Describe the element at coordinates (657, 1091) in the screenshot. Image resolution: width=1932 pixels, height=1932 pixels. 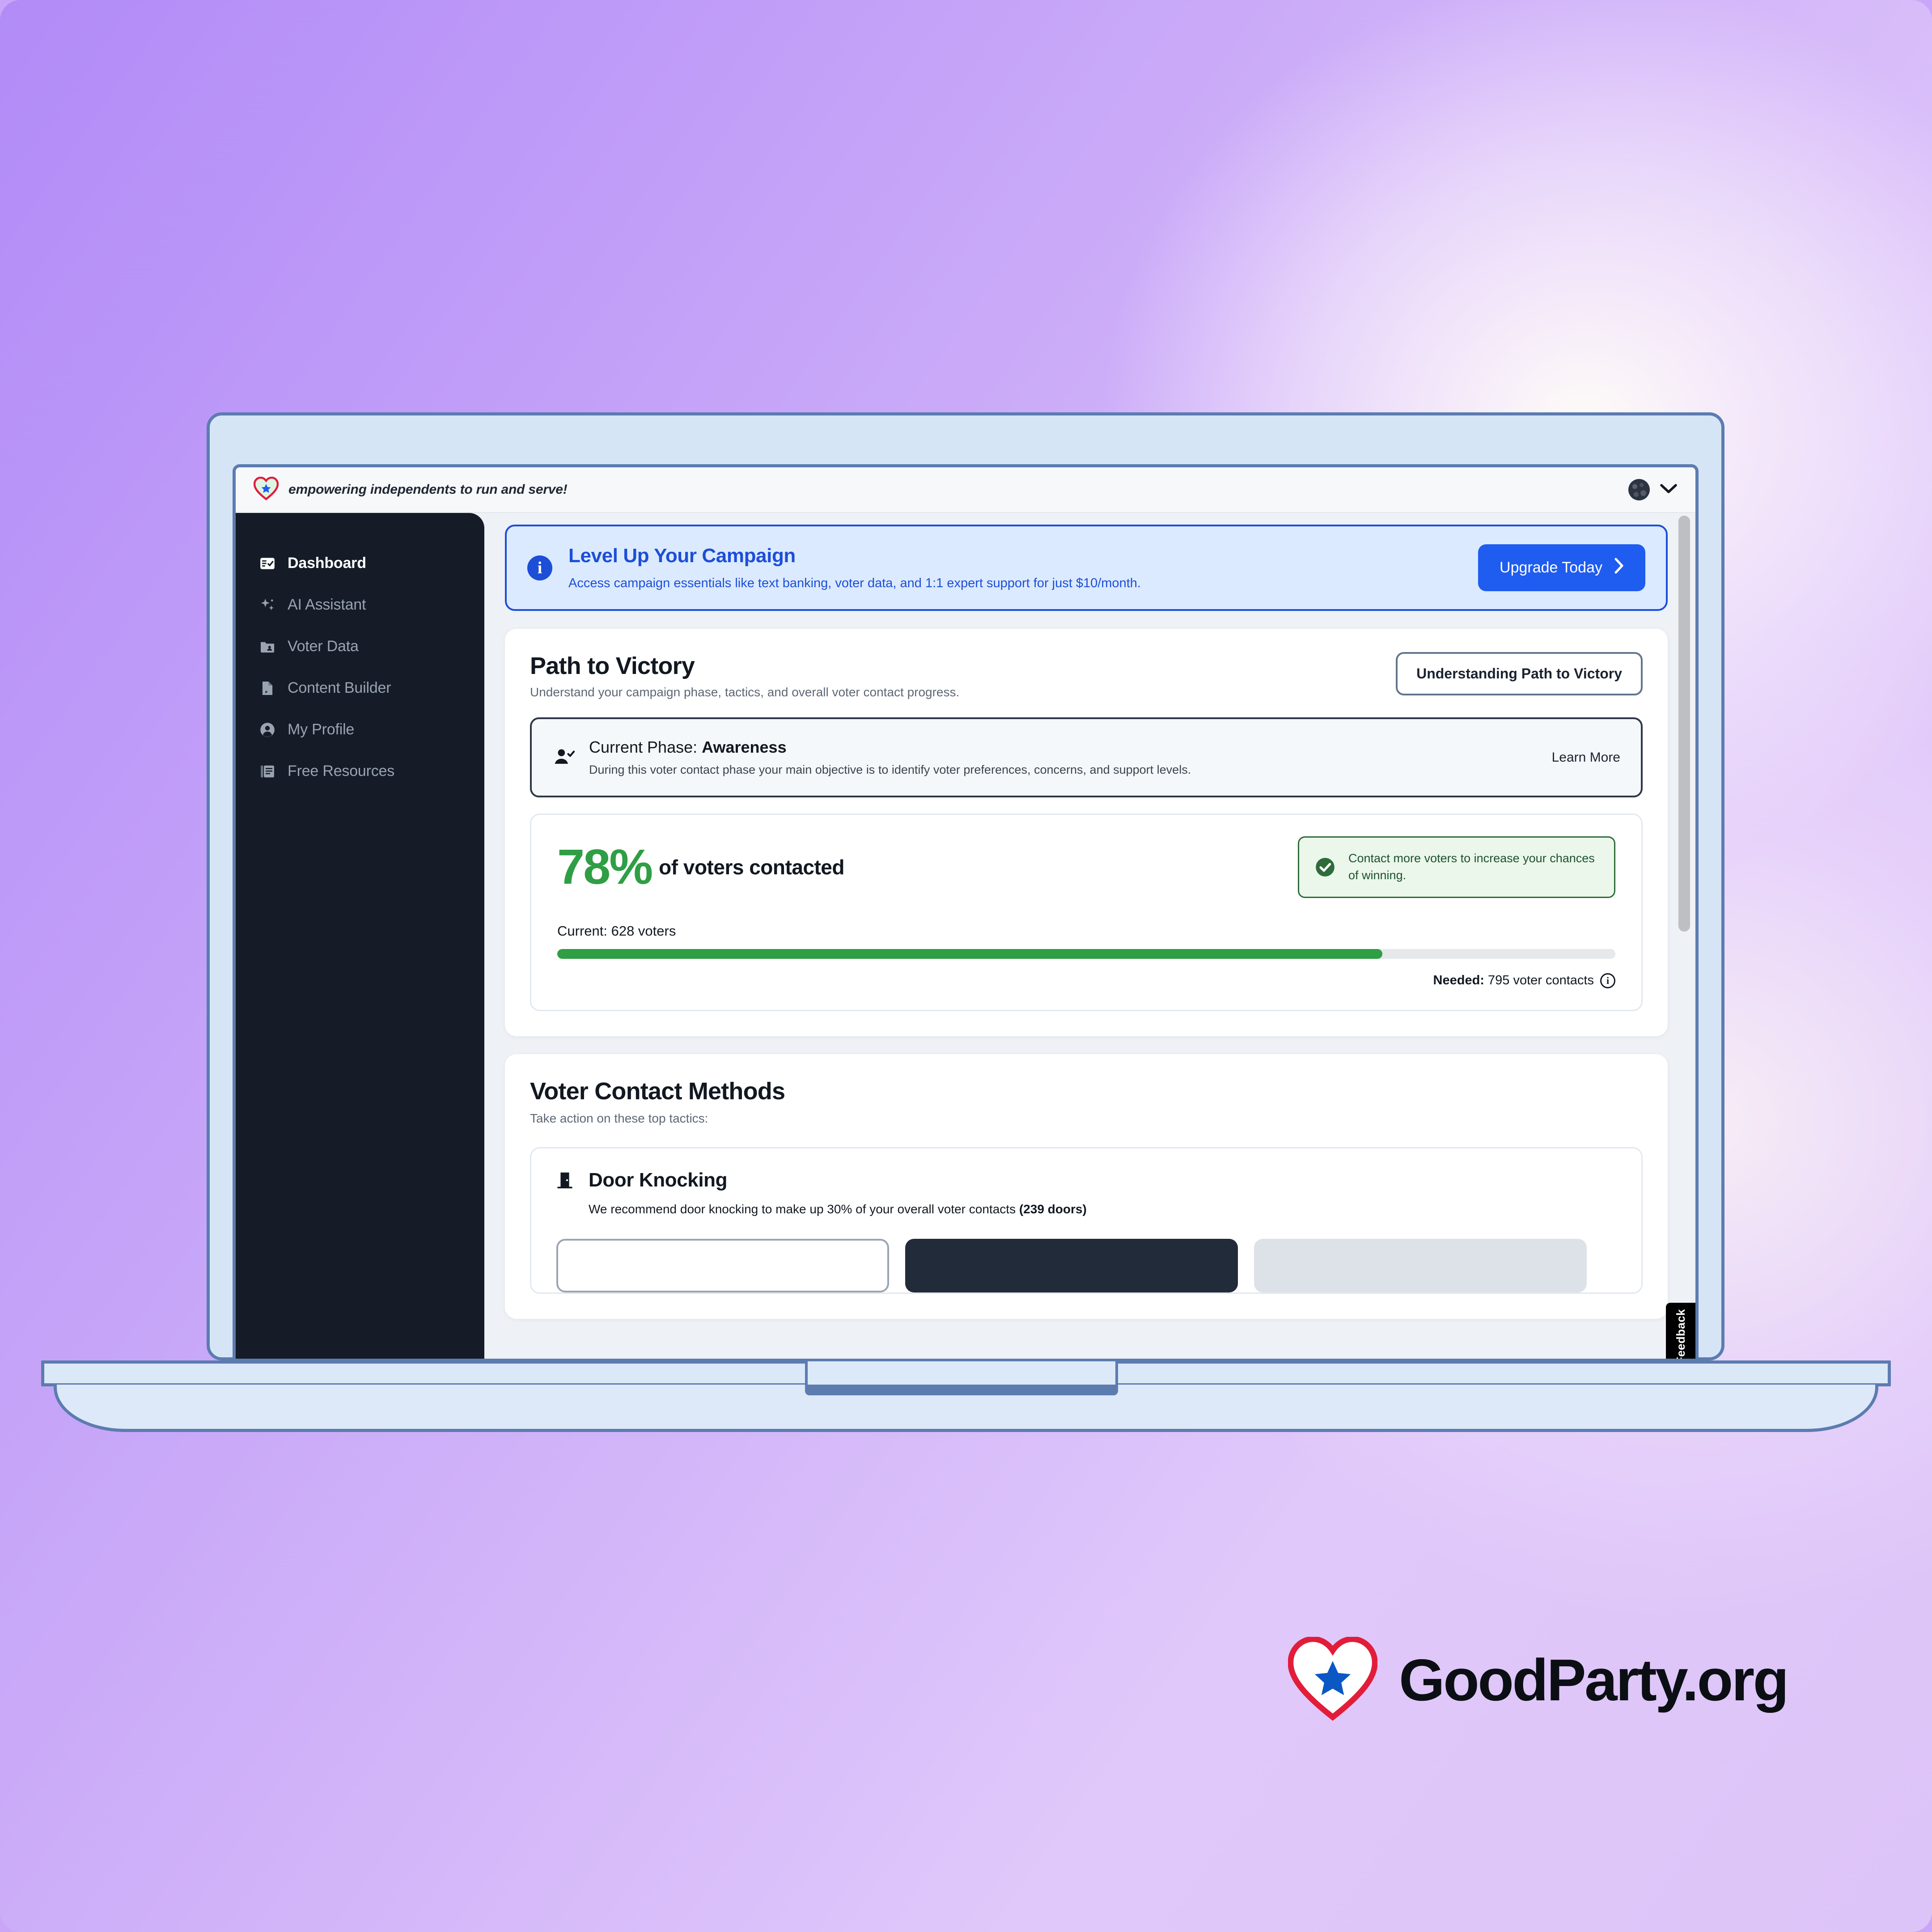
I see `voter-contact-methods-title: Voter Contact Methods` at that location.